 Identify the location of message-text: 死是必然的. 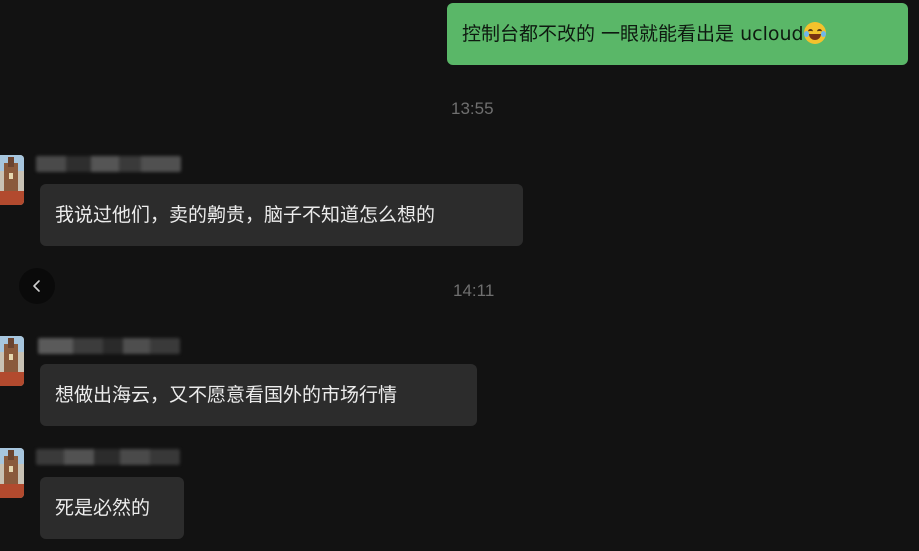
(103, 508).